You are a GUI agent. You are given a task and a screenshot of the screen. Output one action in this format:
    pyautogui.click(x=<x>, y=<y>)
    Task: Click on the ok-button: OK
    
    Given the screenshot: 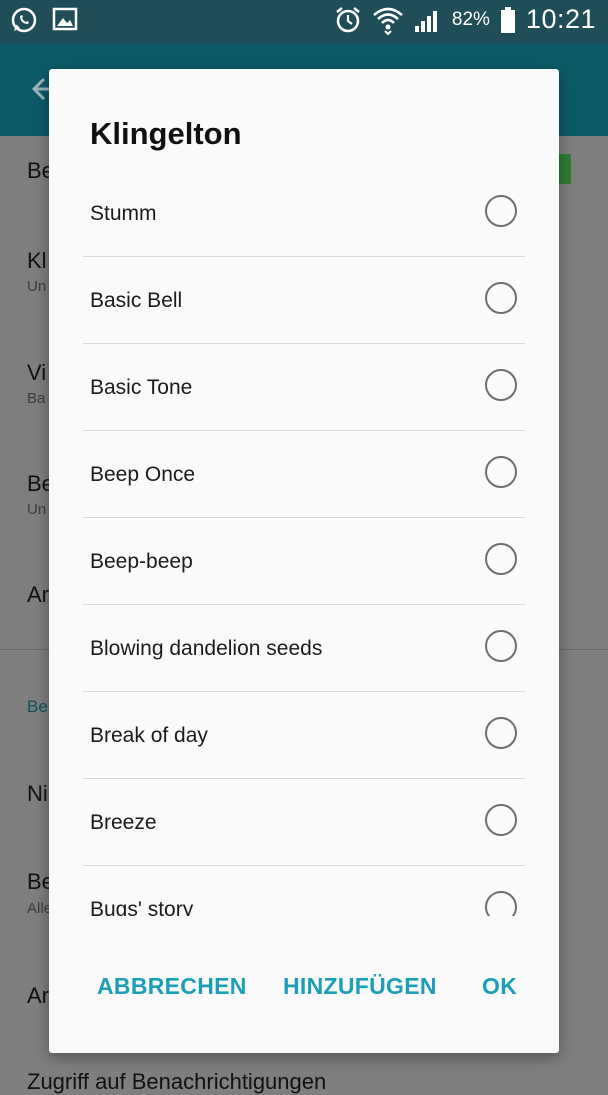 What is the action you would take?
    pyautogui.click(x=499, y=986)
    